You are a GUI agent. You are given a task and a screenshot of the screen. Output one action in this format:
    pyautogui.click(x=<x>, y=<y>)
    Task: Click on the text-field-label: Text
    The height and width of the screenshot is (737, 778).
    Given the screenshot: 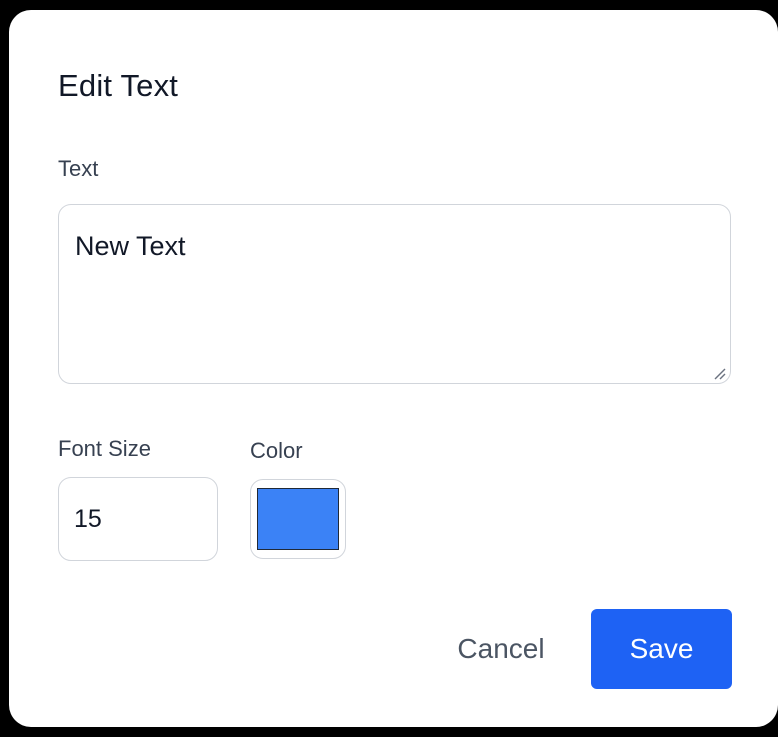 What is the action you would take?
    pyautogui.click(x=78, y=168)
    